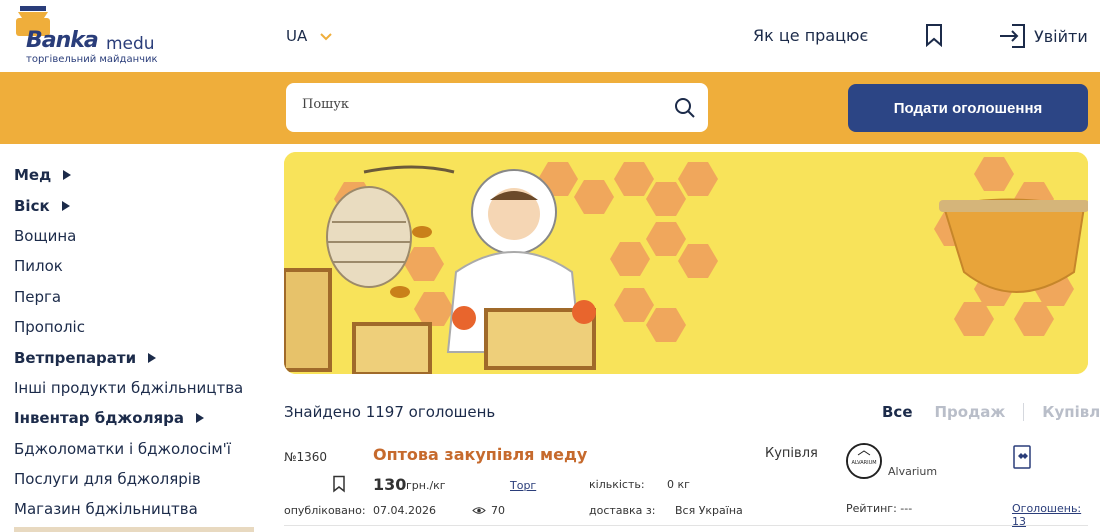 The width and height of the screenshot is (1100, 532). What do you see at coordinates (139, 266) in the screenshot?
I see `sidebar-item-pollen: Пилок` at bounding box center [139, 266].